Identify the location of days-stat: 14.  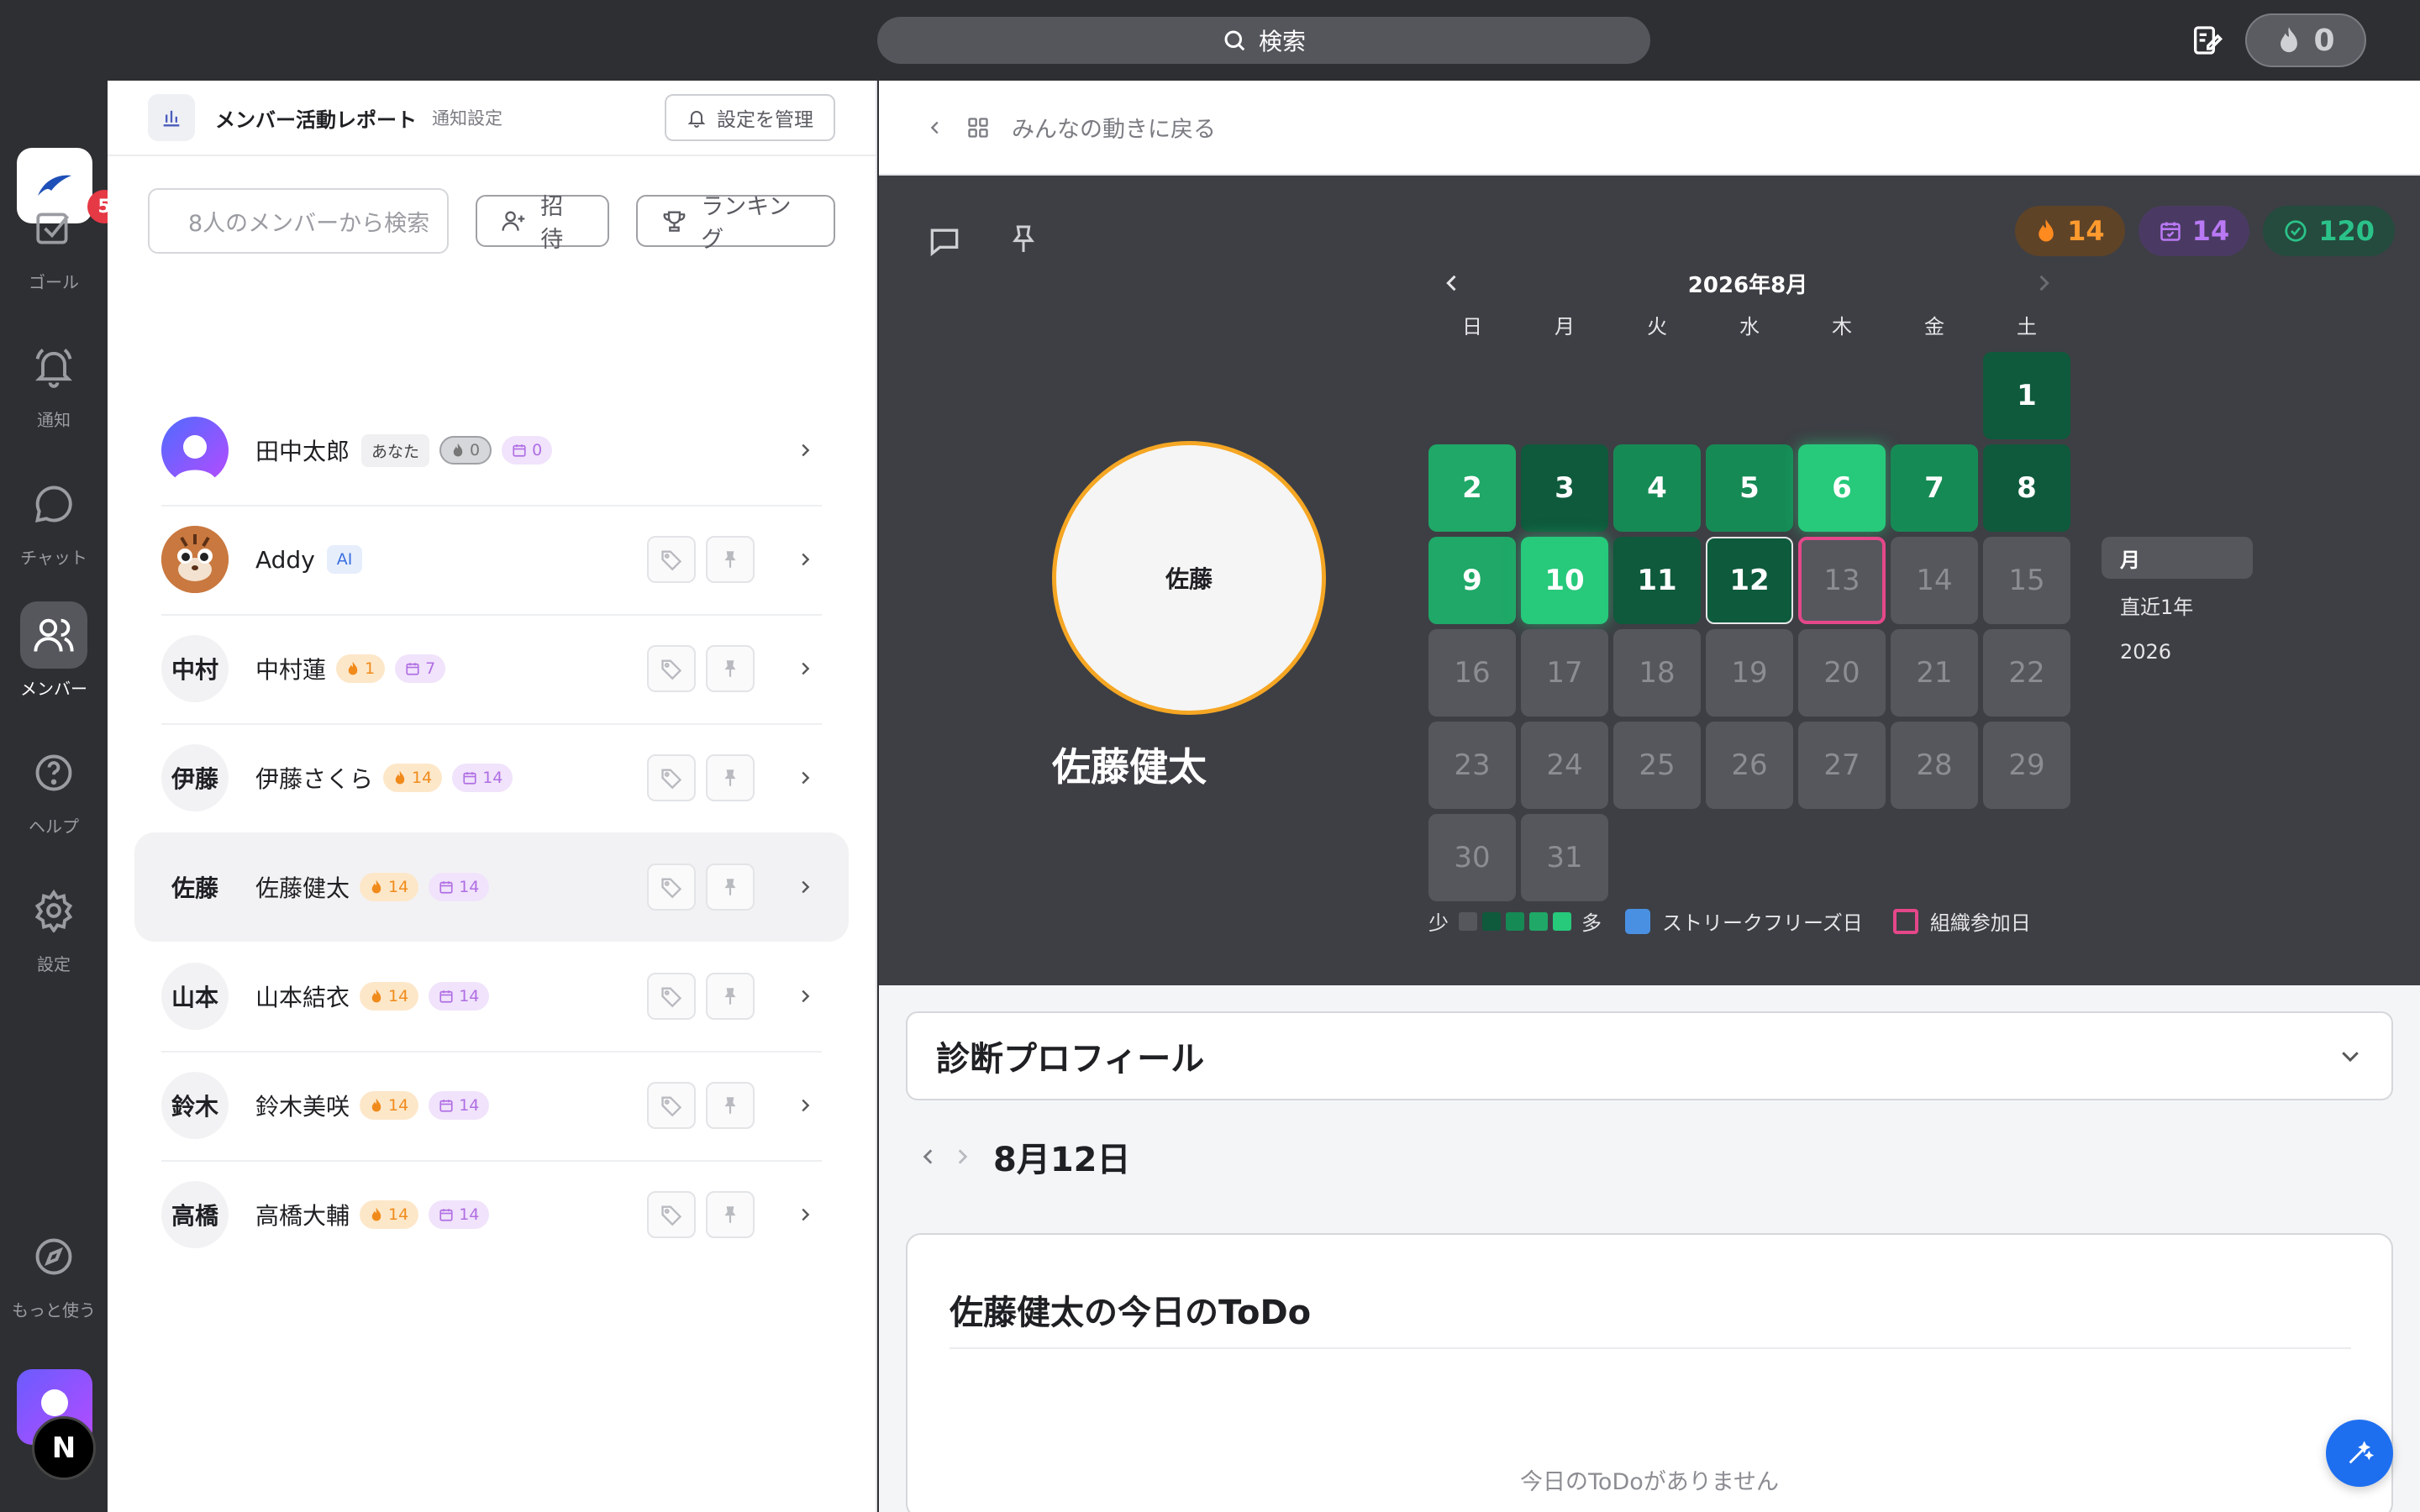
(2194, 231).